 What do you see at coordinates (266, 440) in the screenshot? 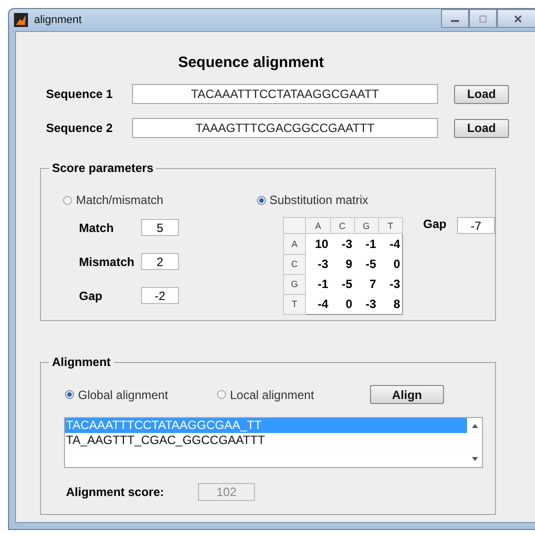
I see `list-item: TA_AAGTTT_CGAC_GGCCGAATTT` at bounding box center [266, 440].